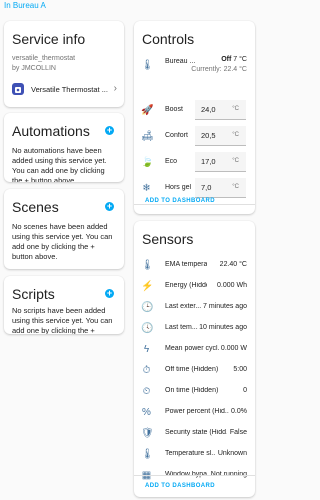 The image size is (320, 500). Describe the element at coordinates (220, 162) in the screenshot. I see `eco-input: 17,0 °C` at that location.